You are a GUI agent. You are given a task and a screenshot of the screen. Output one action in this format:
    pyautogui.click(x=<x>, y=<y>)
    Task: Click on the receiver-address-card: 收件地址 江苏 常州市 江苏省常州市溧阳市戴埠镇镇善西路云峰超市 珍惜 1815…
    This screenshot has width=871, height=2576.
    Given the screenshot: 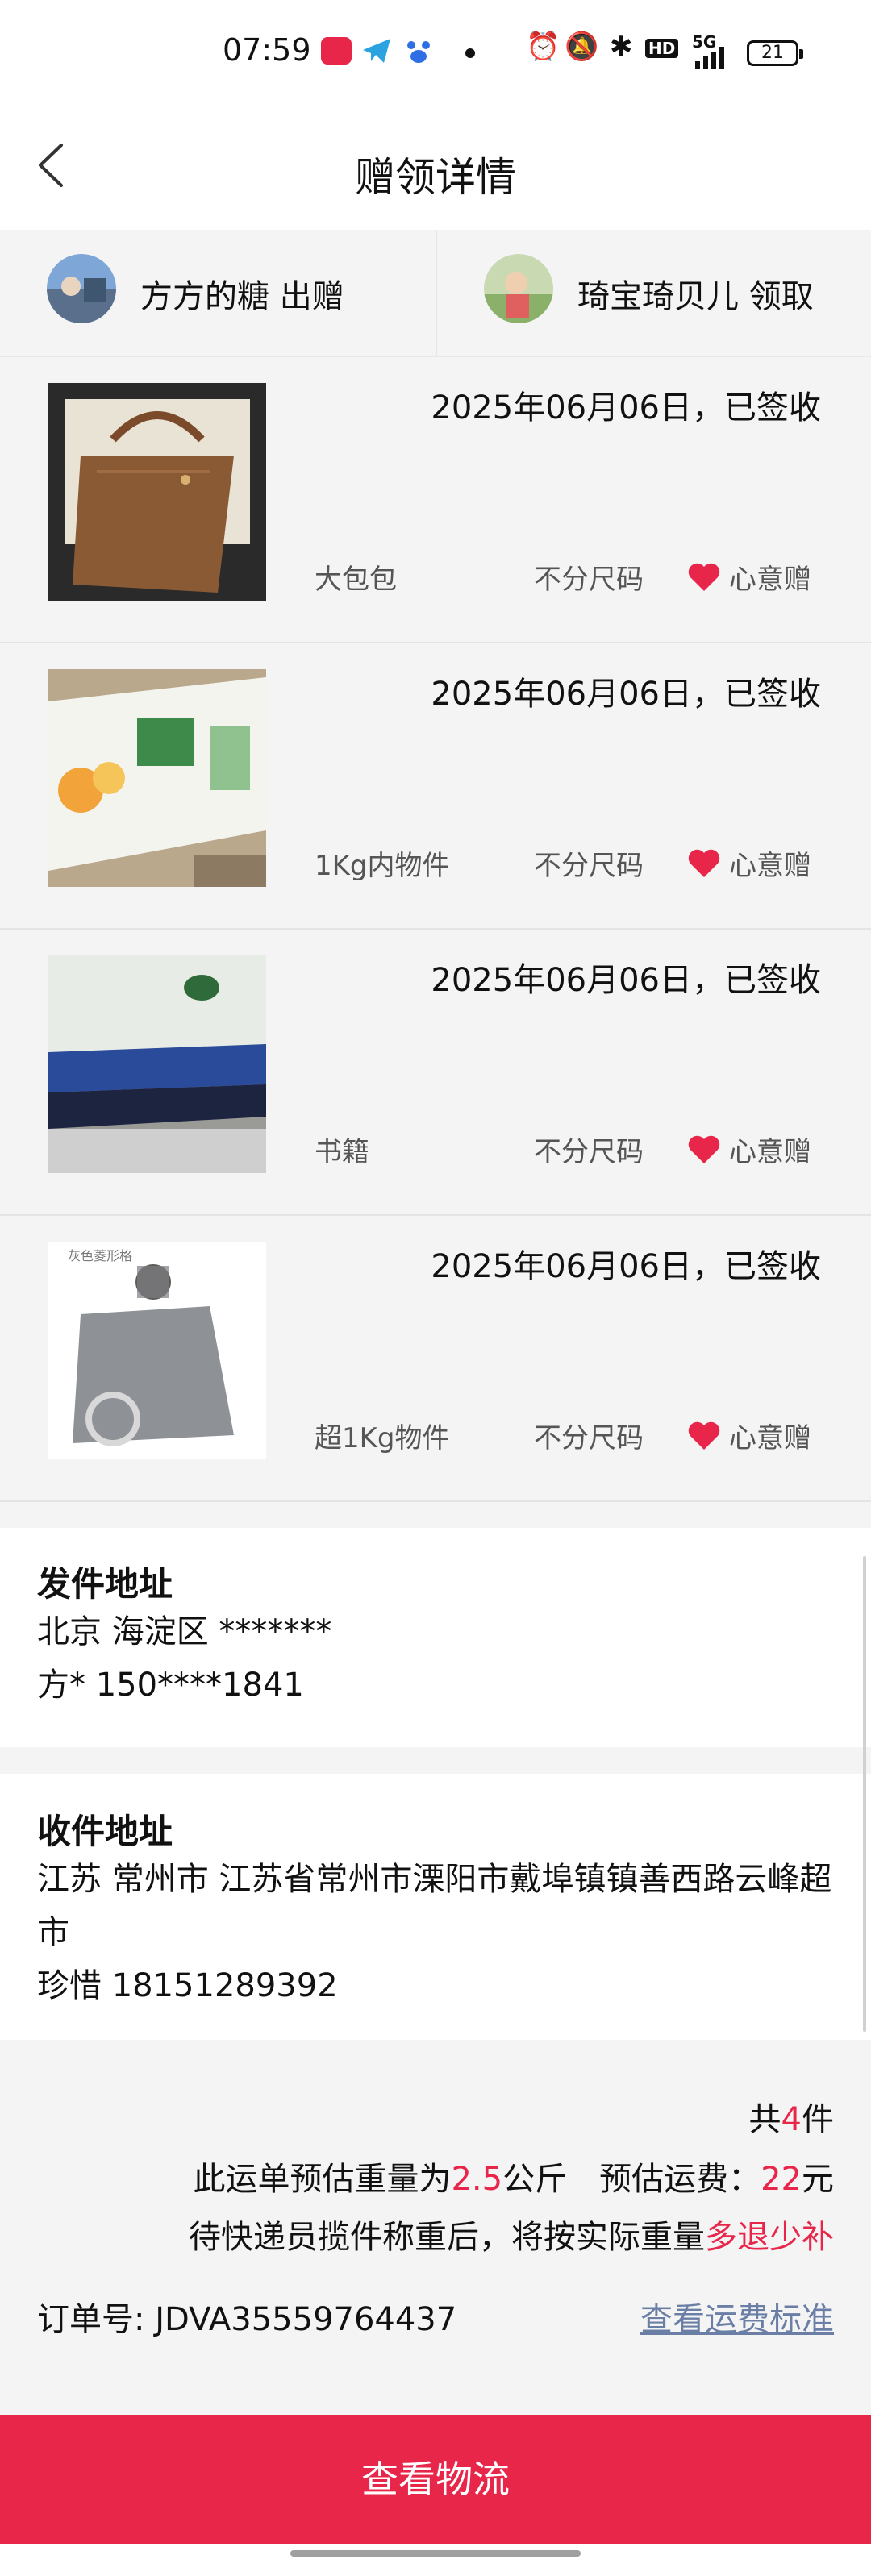 What is the action you would take?
    pyautogui.click(x=435, y=1907)
    